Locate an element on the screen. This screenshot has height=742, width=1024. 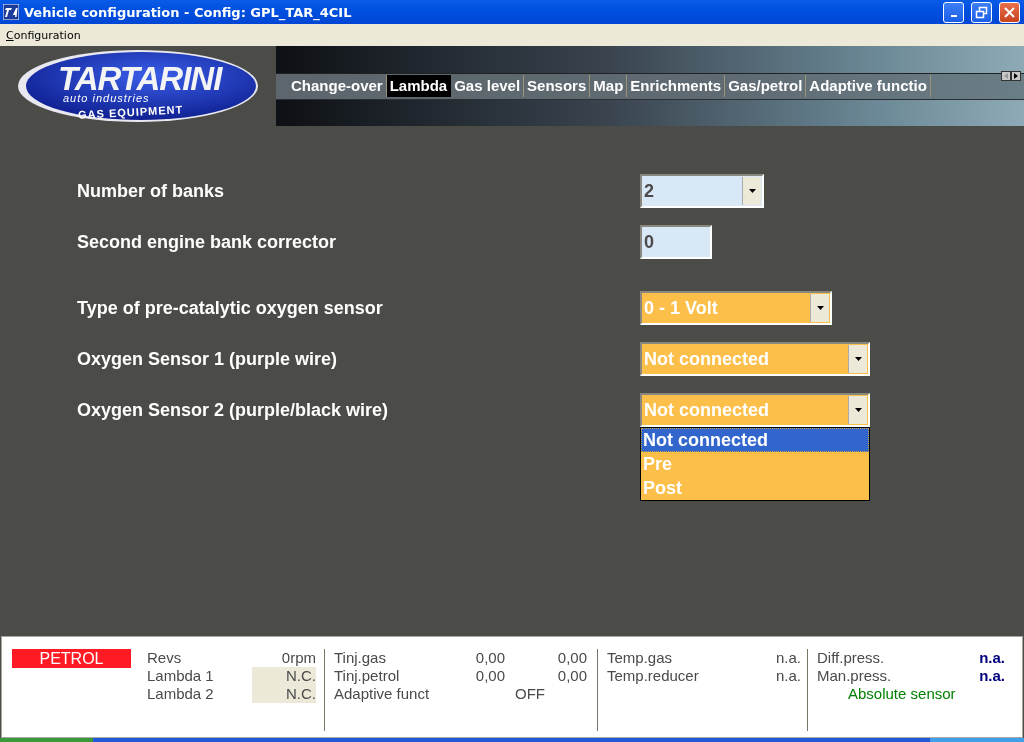
status-note: Absolute sensor is located at coordinates (902, 694).